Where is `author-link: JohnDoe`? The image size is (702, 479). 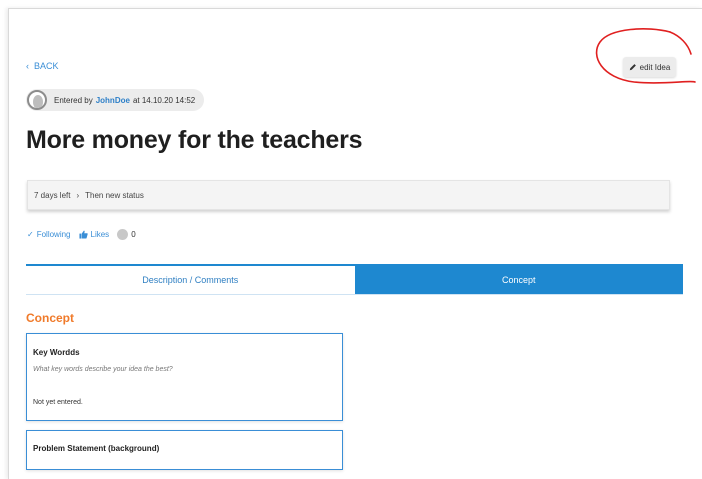 author-link: JohnDoe is located at coordinates (113, 100).